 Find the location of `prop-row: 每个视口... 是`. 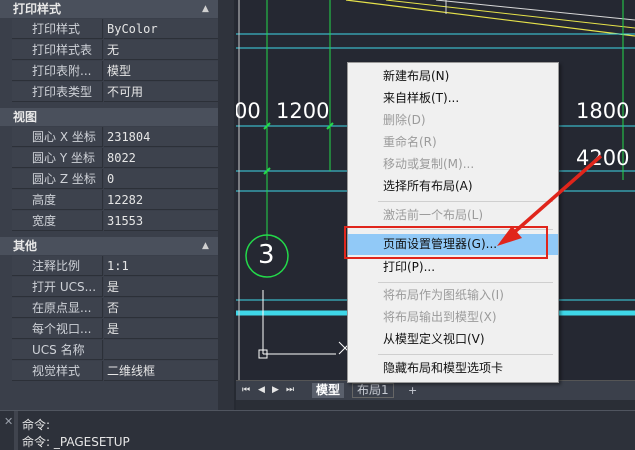

prop-row: 每个视口... 是 is located at coordinates (115, 329).